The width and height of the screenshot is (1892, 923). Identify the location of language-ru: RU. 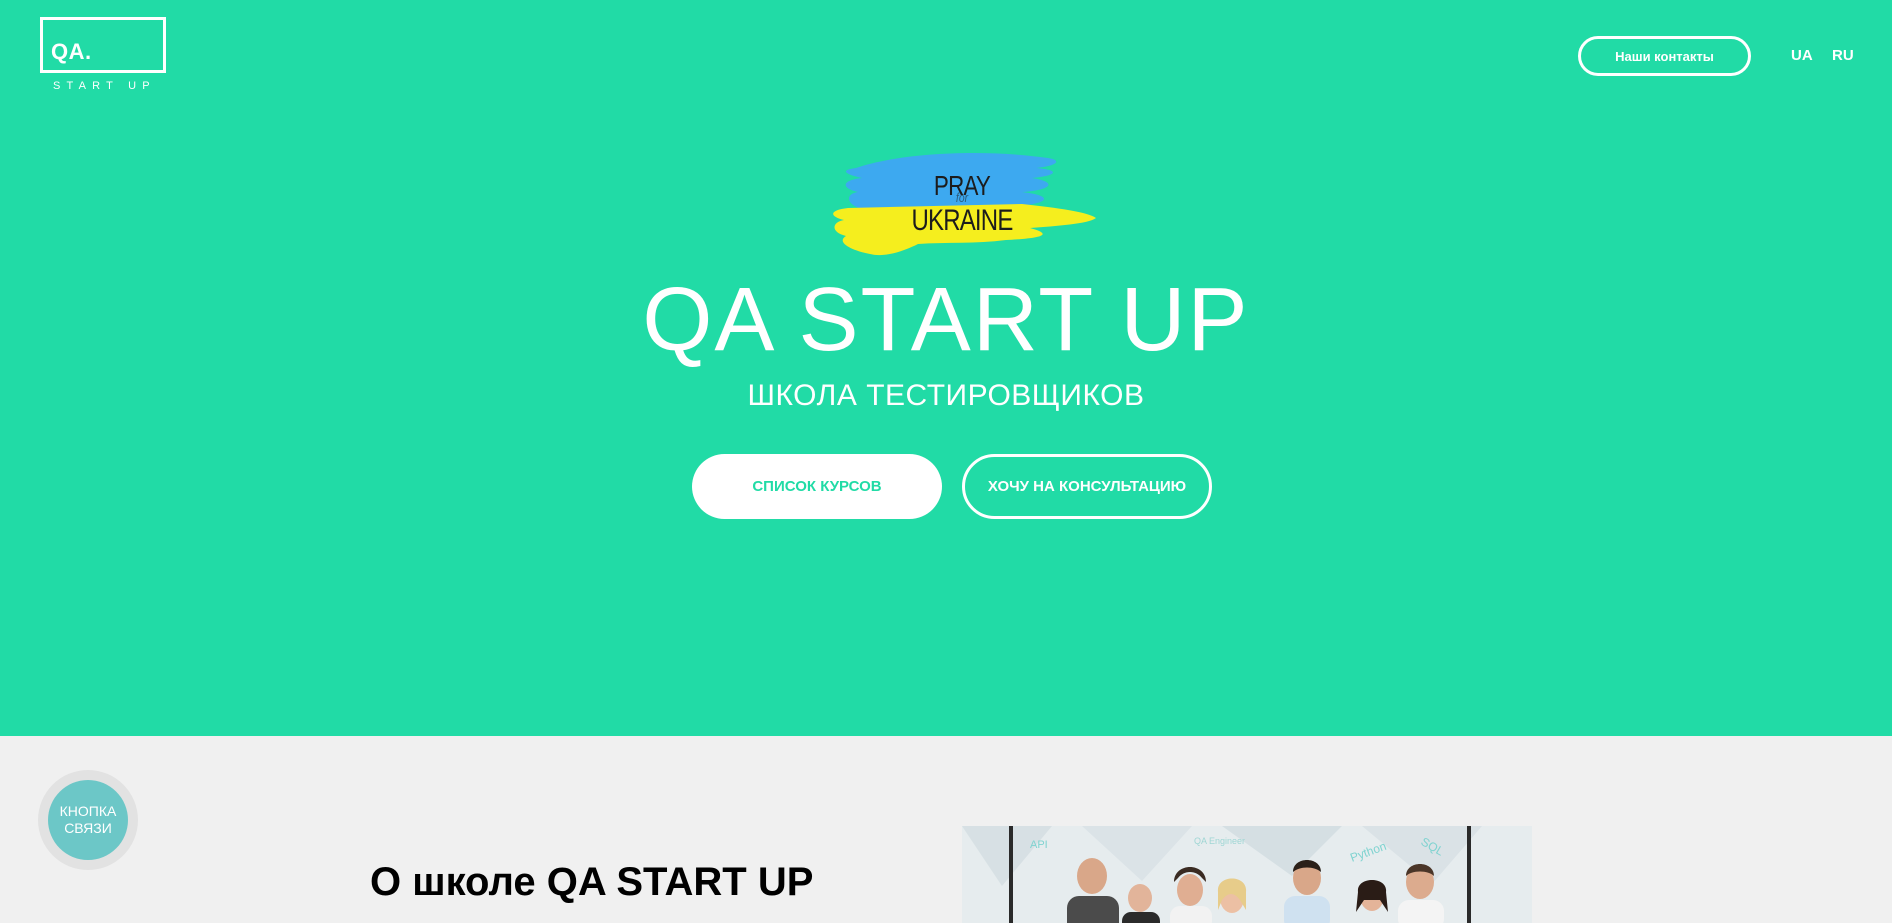
(1843, 56).